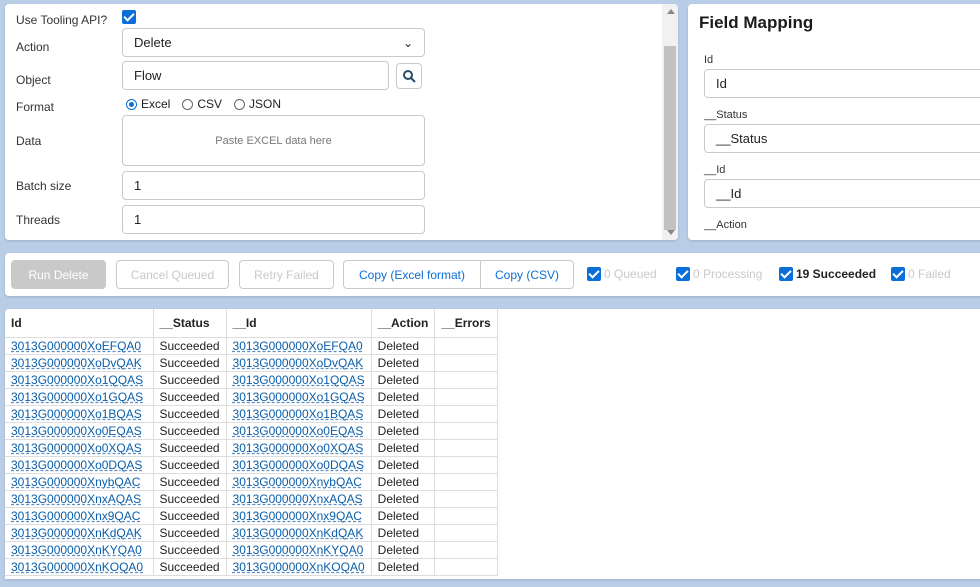  I want to click on cell-id: 3013G000000XnKYQA0, so click(79, 550).